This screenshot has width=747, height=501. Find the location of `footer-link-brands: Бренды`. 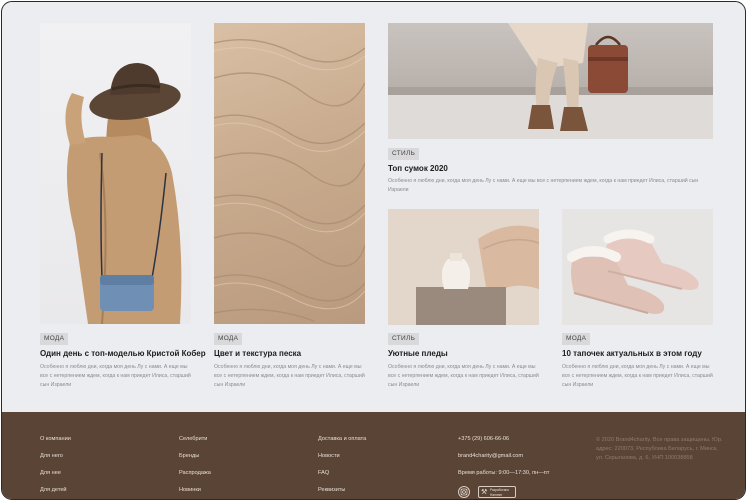

footer-link-brands: Бренды is located at coordinates (189, 456).